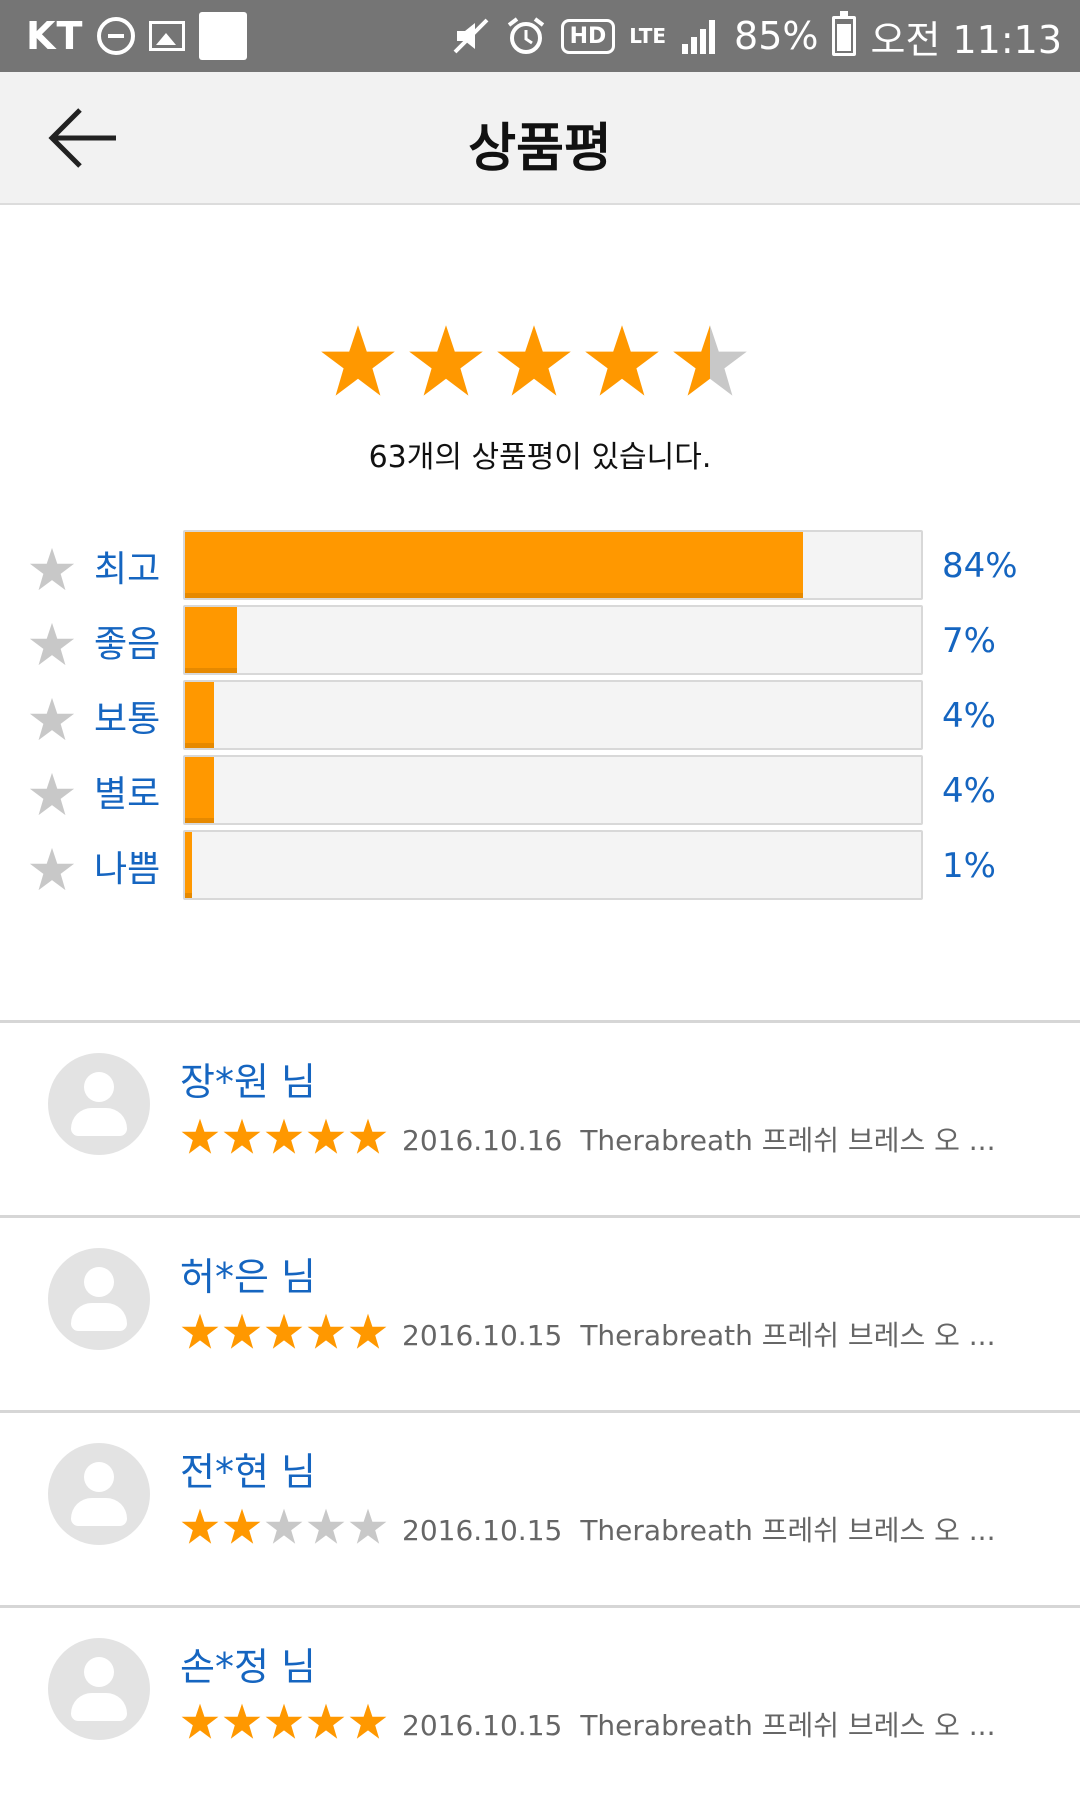  What do you see at coordinates (127, 719) in the screenshot?
I see `rating-label: 보통` at bounding box center [127, 719].